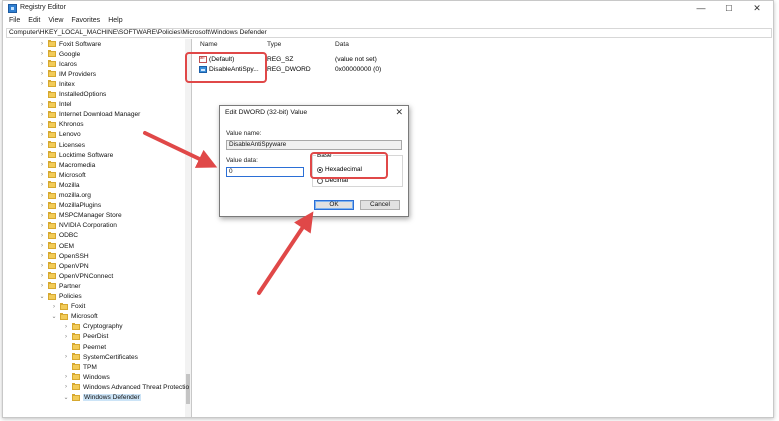 This screenshot has width=779, height=421. What do you see at coordinates (70, 44) in the screenshot?
I see `tree-node: › Foxit Software` at bounding box center [70, 44].